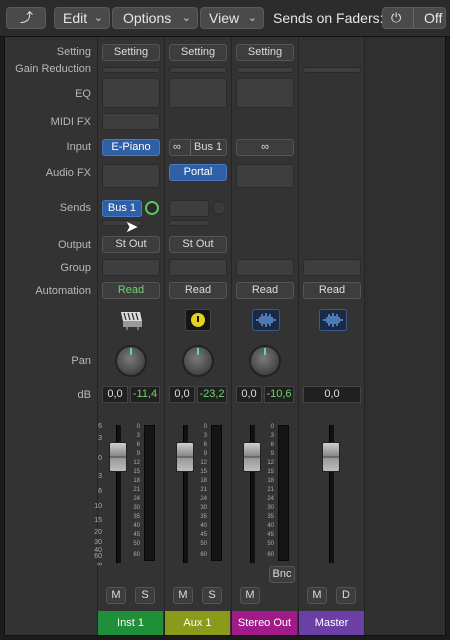  What do you see at coordinates (331, 336) in the screenshot?
I see `channel-strip-master: Read 0,0 M D Master` at bounding box center [331, 336].